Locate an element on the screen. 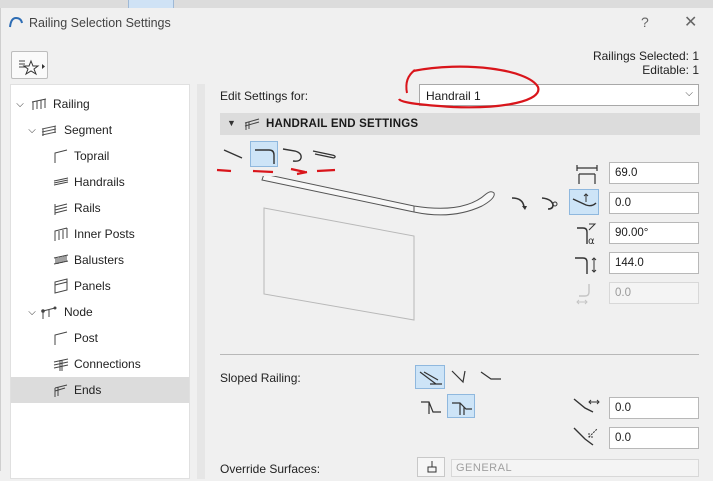 This screenshot has width=713, height=481. offset-toggle-button is located at coordinates (584, 202).